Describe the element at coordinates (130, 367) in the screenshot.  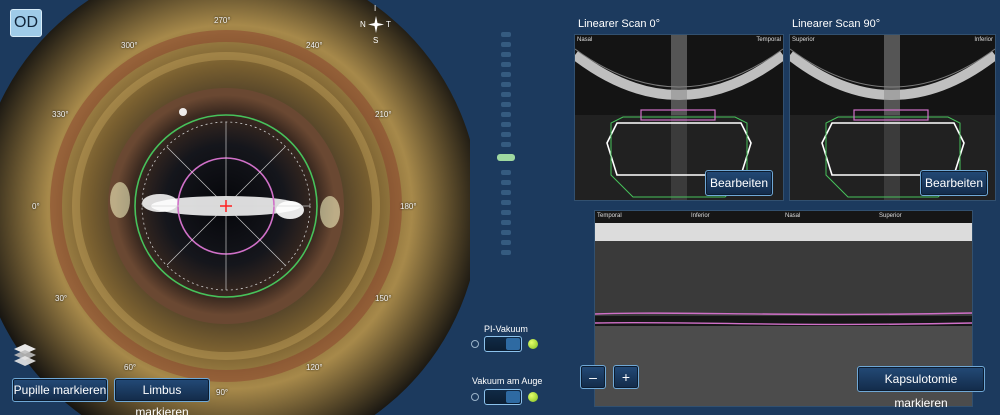
I see `degree-label-60: 60°` at that location.